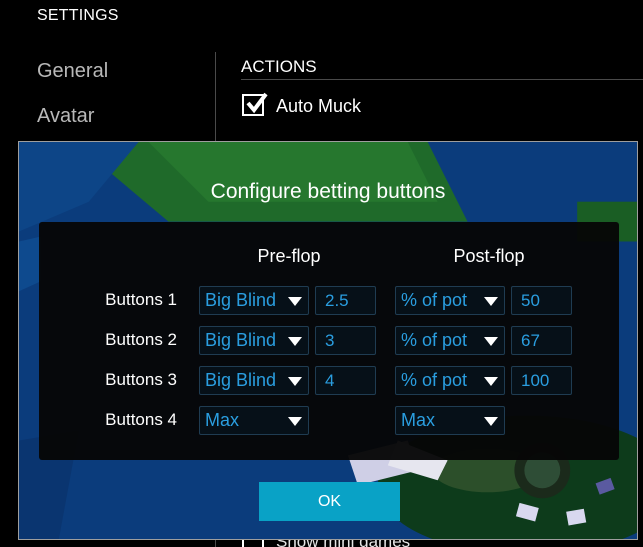  I want to click on dialog-title: Configure betting buttons, so click(328, 191).